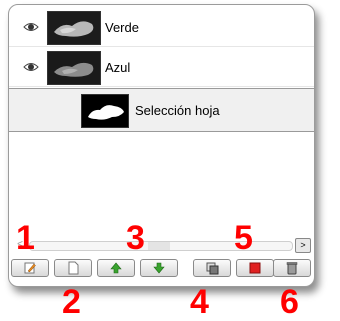 This screenshot has height=321, width=340. I want to click on channel-row-seleccion-hoja: Selección hoja, so click(161, 110).